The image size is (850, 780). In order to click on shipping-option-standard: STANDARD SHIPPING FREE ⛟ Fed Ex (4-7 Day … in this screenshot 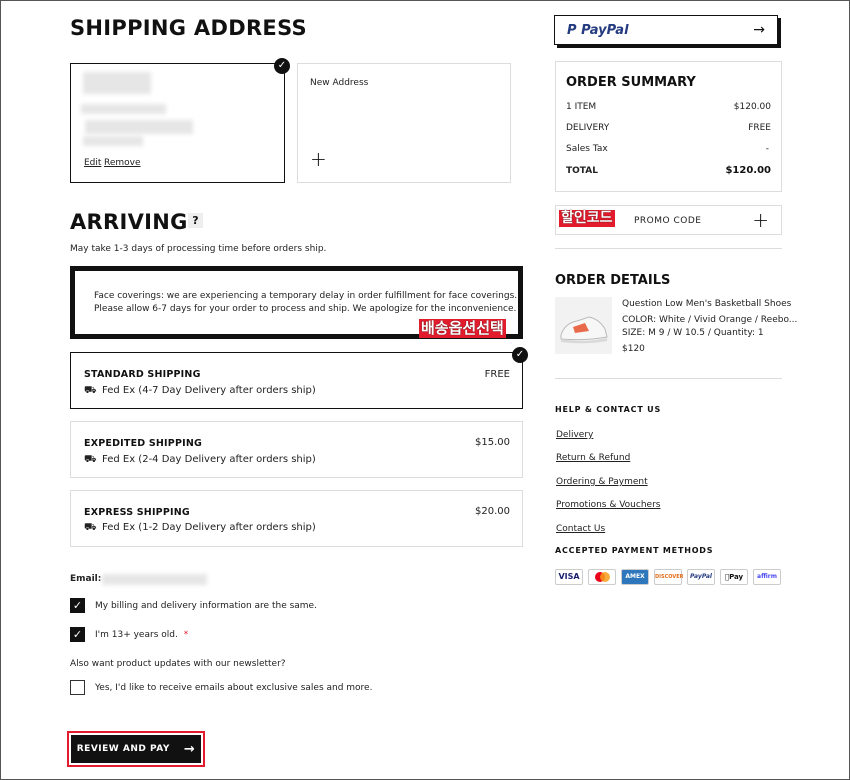, I will do `click(296, 380)`.